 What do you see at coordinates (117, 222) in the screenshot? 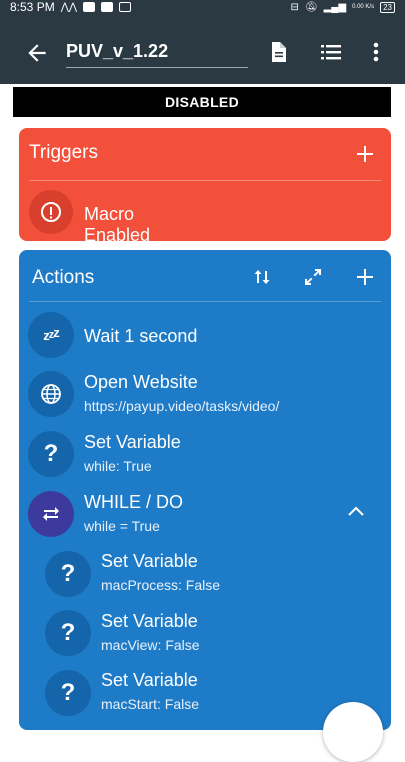
I see `trigger-label: Macro Enabled` at bounding box center [117, 222].